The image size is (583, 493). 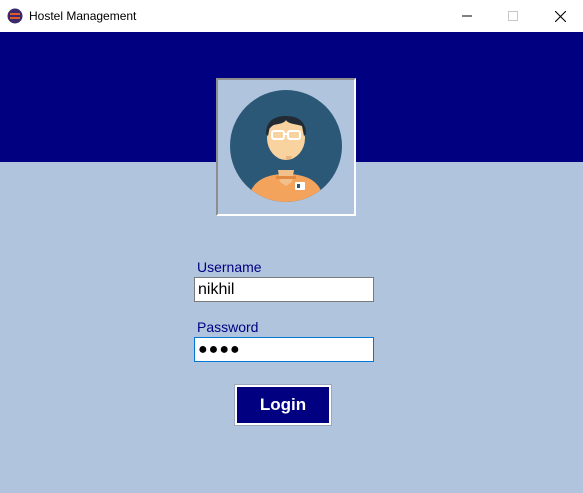 I want to click on hostel-app-icon, so click(x=15, y=16).